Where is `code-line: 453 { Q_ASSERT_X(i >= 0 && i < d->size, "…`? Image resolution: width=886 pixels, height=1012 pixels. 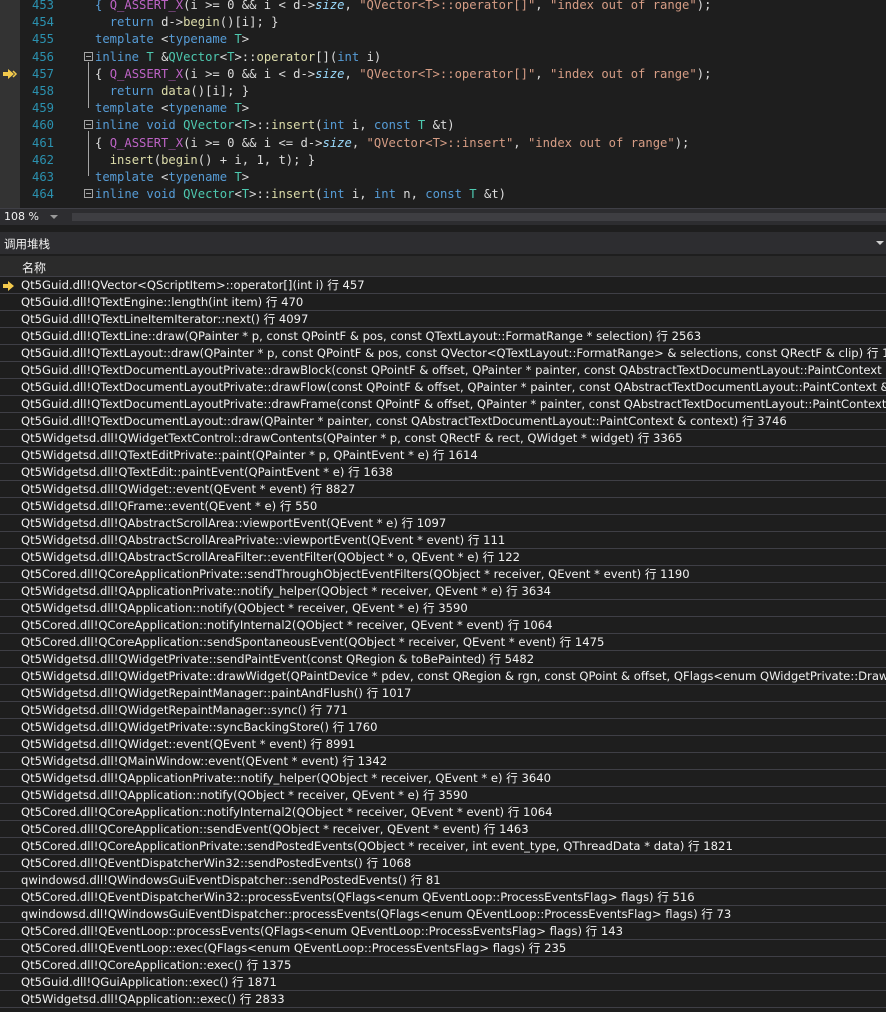 code-line: 453 { Q_ASSERT_X(i >= 0 && i < d->size, "… is located at coordinates (443, 7).